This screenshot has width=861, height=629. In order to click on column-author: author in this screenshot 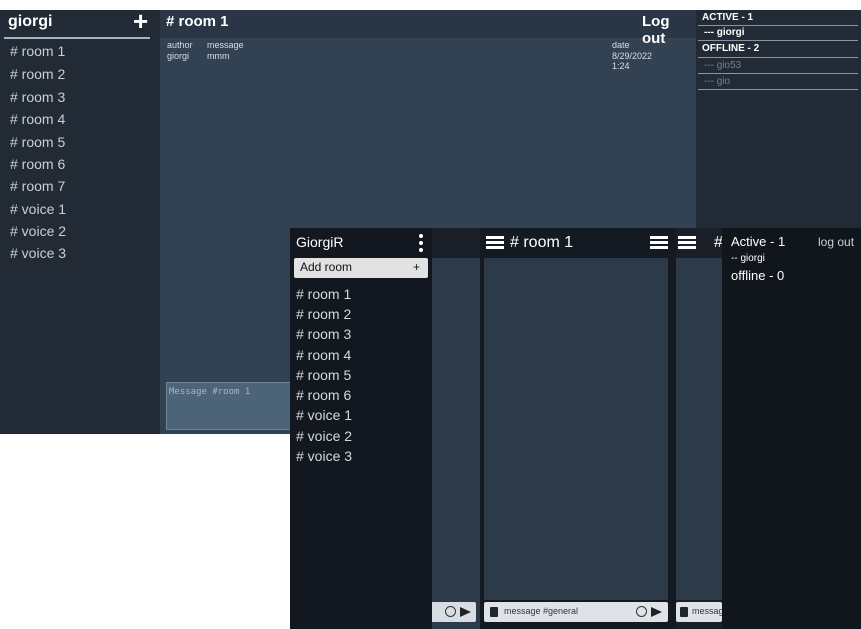, I will do `click(180, 45)`.